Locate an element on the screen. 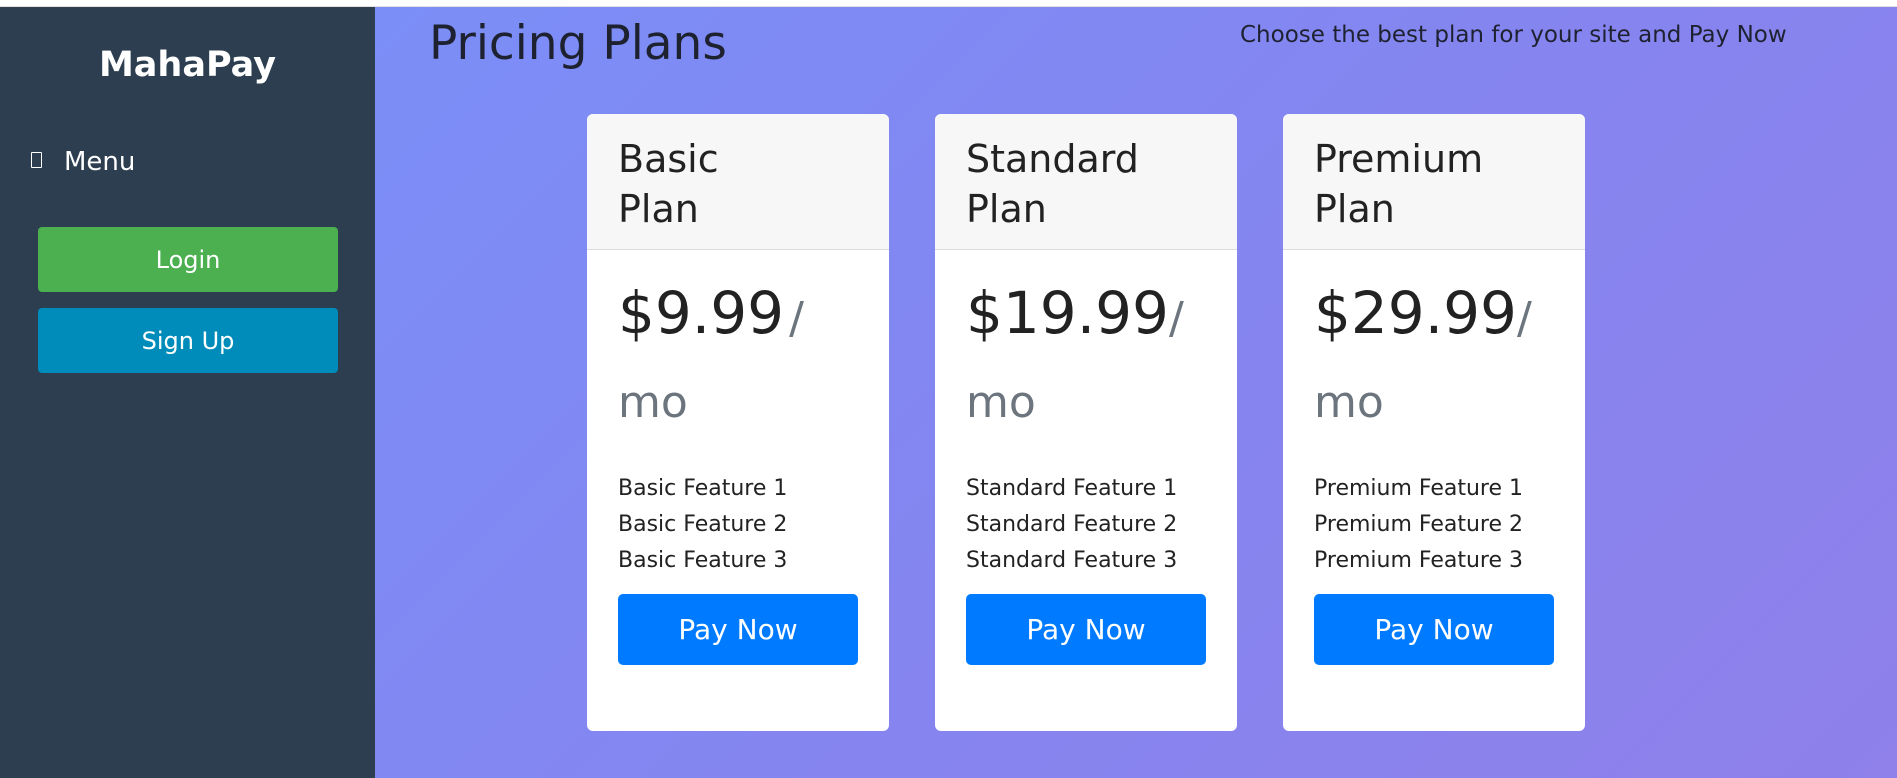 This screenshot has height=778, width=1897. top-border is located at coordinates (948, 3).